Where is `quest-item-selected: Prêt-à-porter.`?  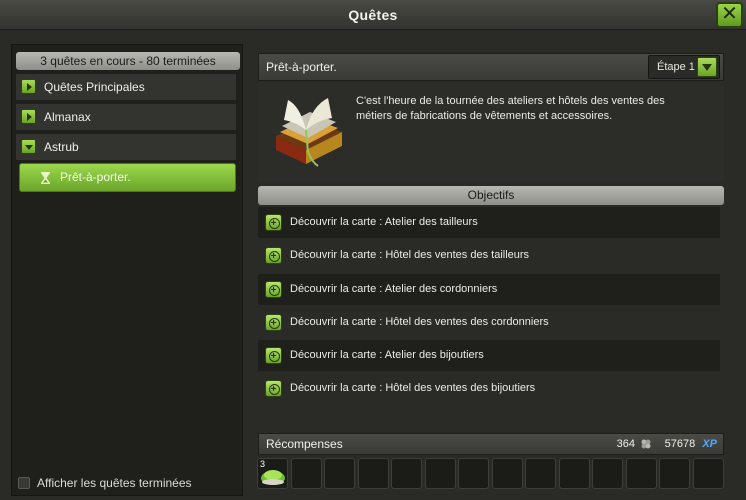 quest-item-selected: Prêt-à-porter. is located at coordinates (127, 177).